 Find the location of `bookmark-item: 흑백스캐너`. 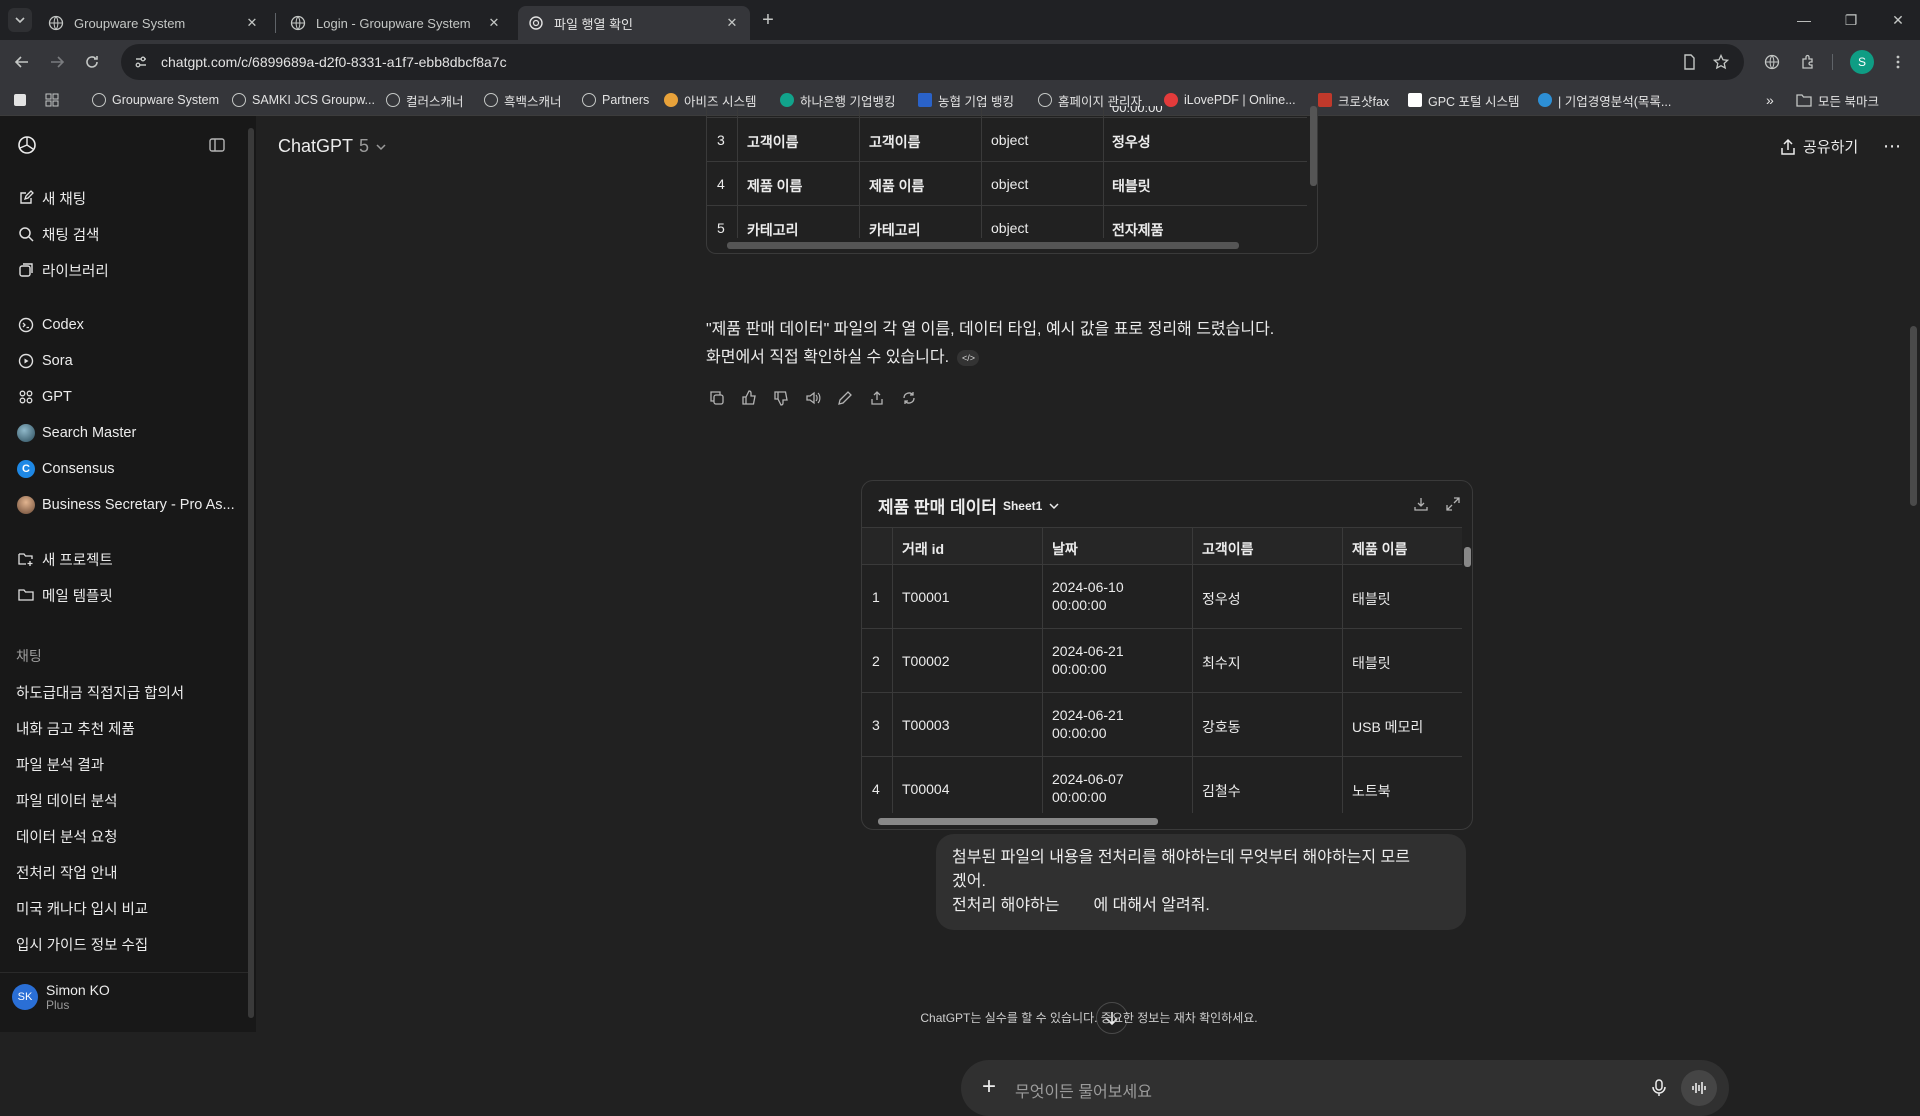

bookmark-item: 흑백스캐너 is located at coordinates (523, 100).